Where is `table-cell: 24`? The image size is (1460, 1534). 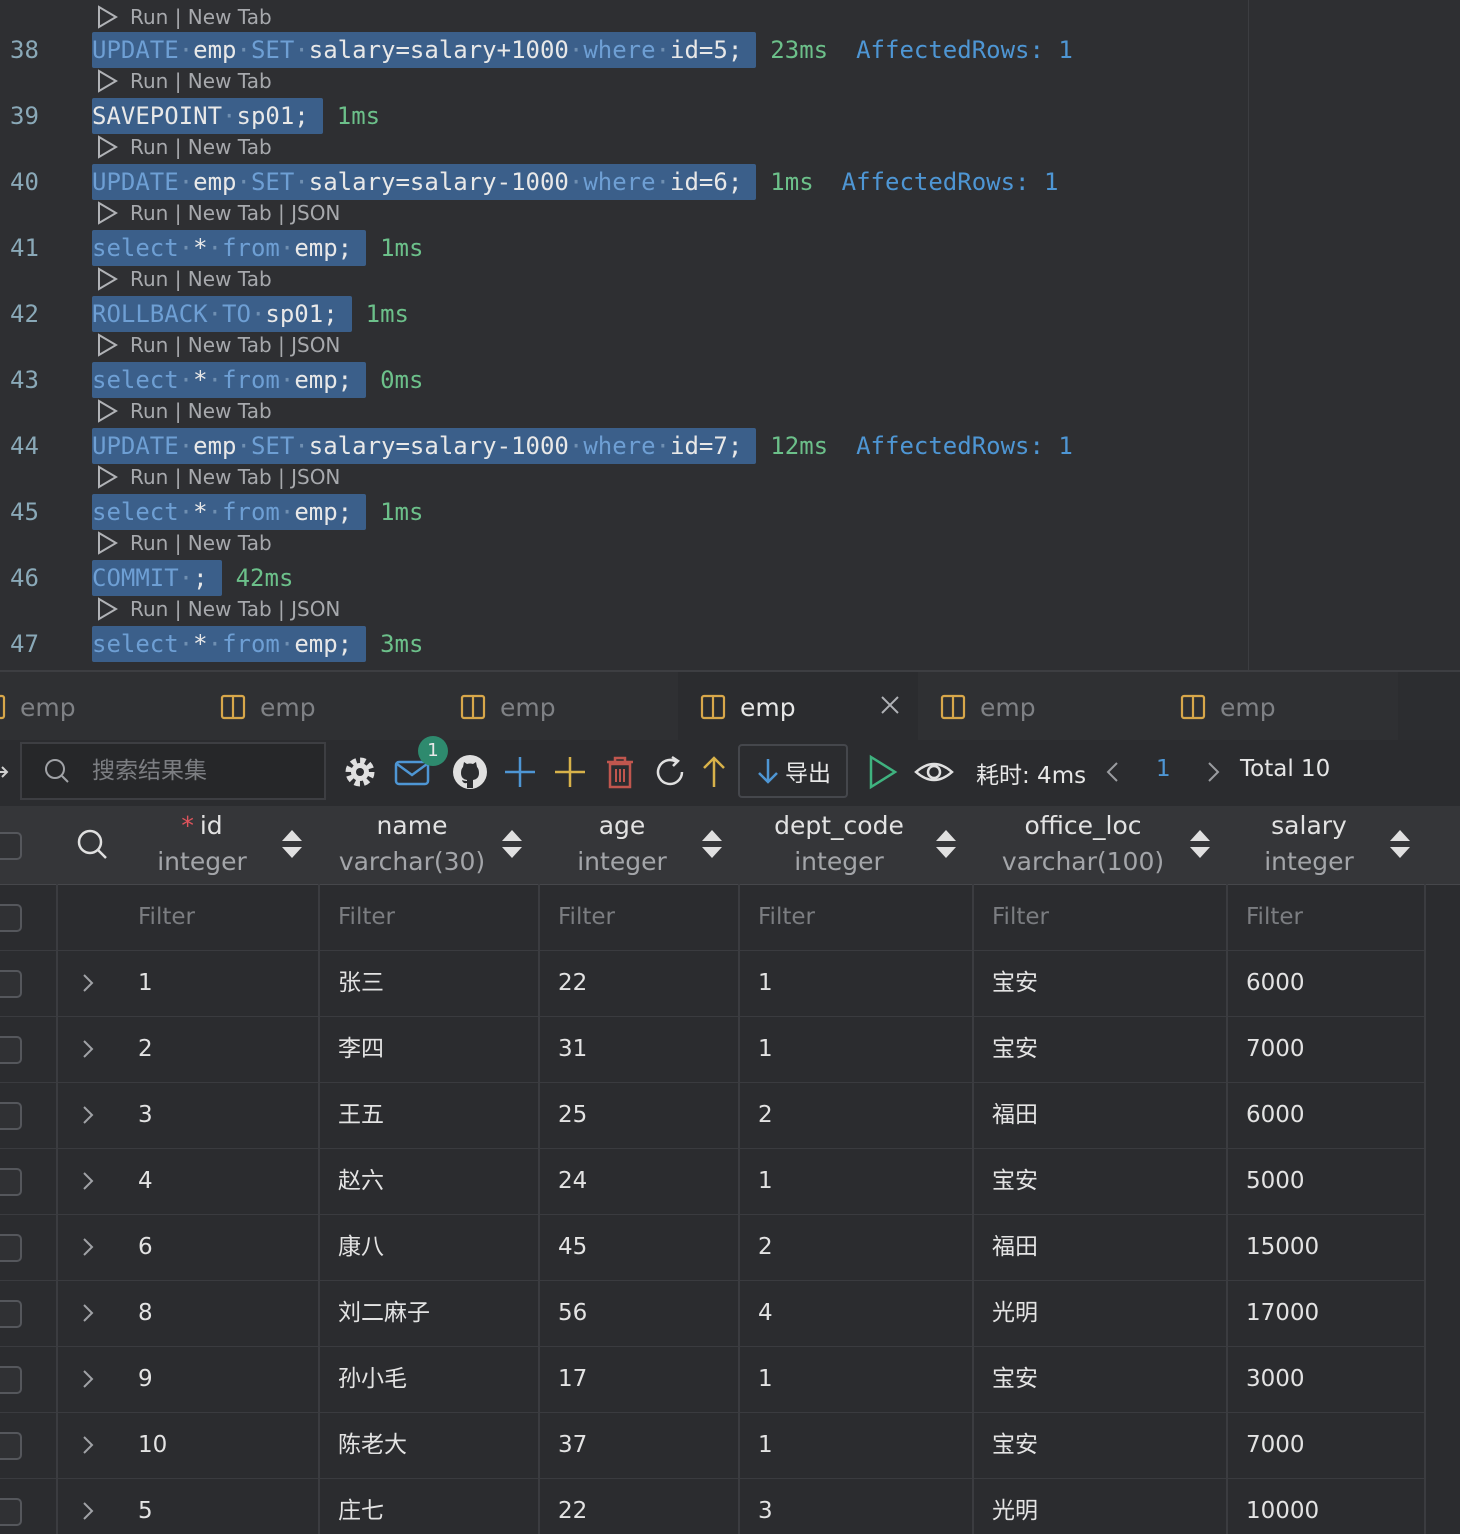
table-cell: 24 is located at coordinates (640, 1181).